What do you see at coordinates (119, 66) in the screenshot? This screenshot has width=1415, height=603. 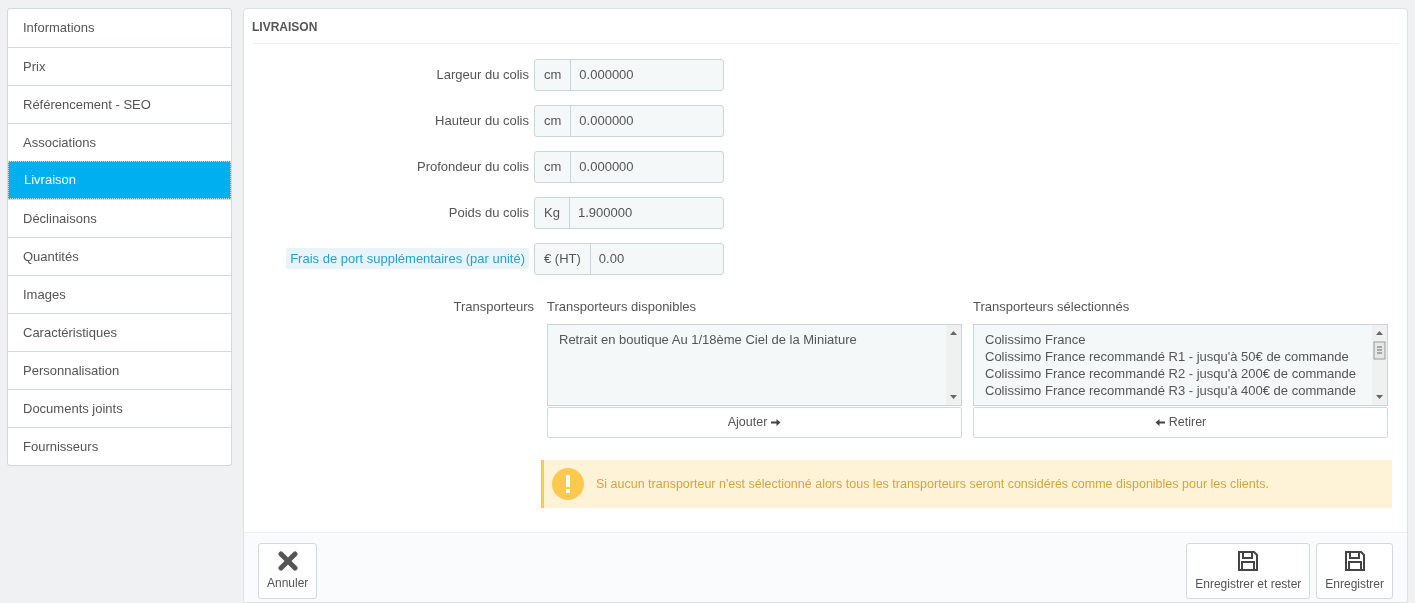 I see `sidebar-item: Prix` at bounding box center [119, 66].